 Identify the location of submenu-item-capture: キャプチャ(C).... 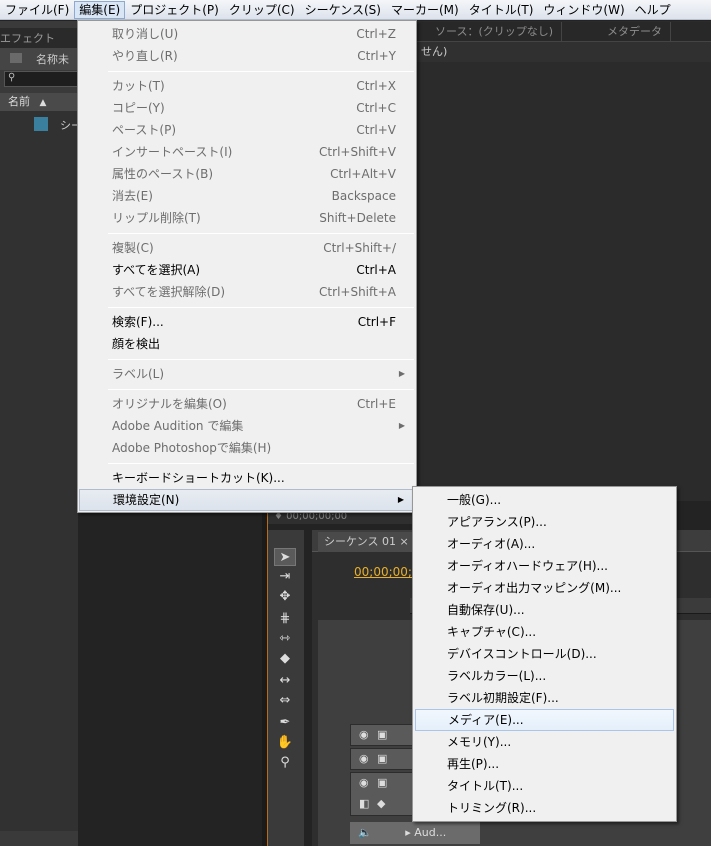
(544, 632).